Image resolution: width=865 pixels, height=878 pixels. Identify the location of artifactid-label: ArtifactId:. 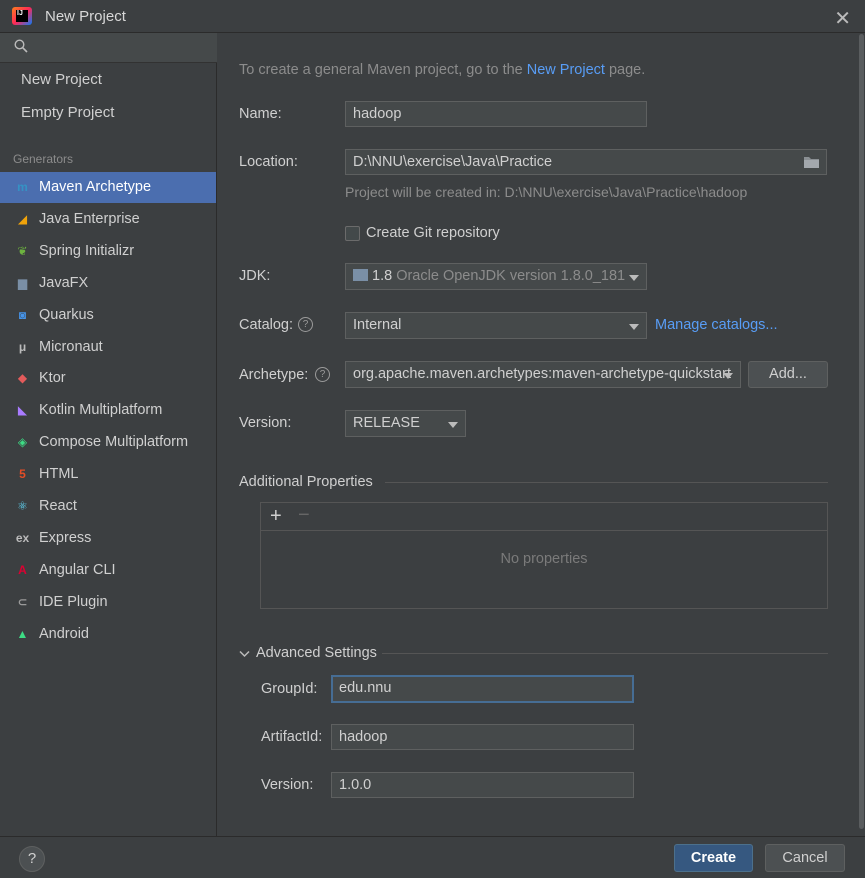
(292, 737).